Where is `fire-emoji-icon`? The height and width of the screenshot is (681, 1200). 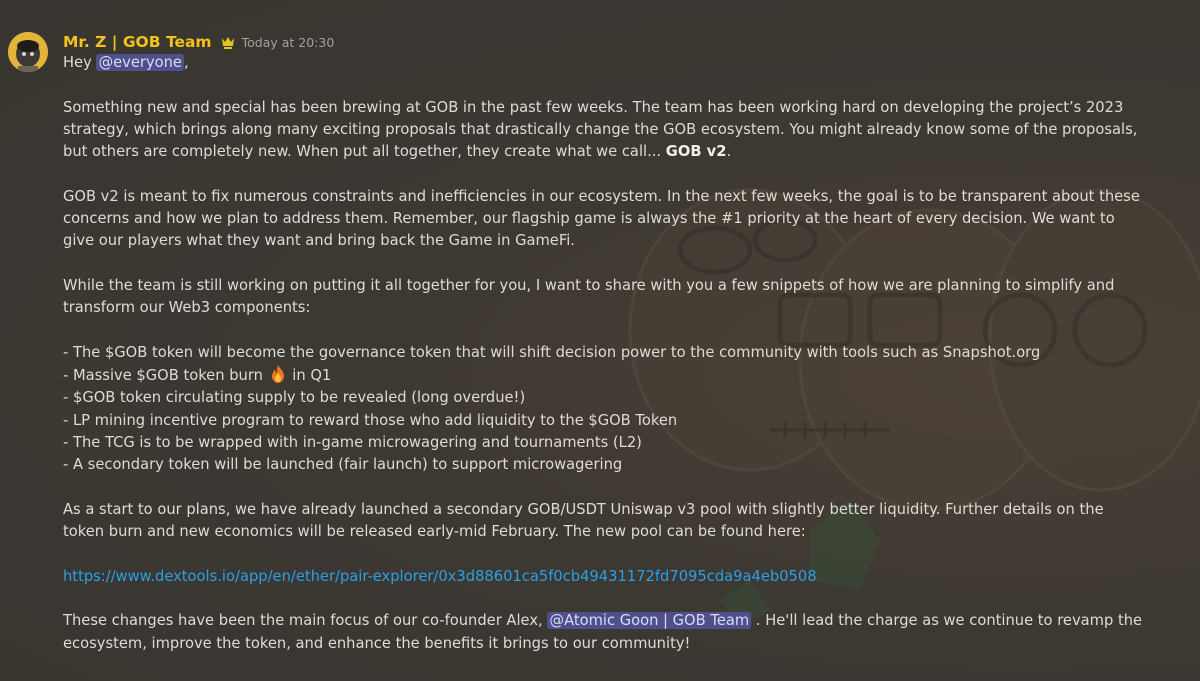 fire-emoji-icon is located at coordinates (278, 374).